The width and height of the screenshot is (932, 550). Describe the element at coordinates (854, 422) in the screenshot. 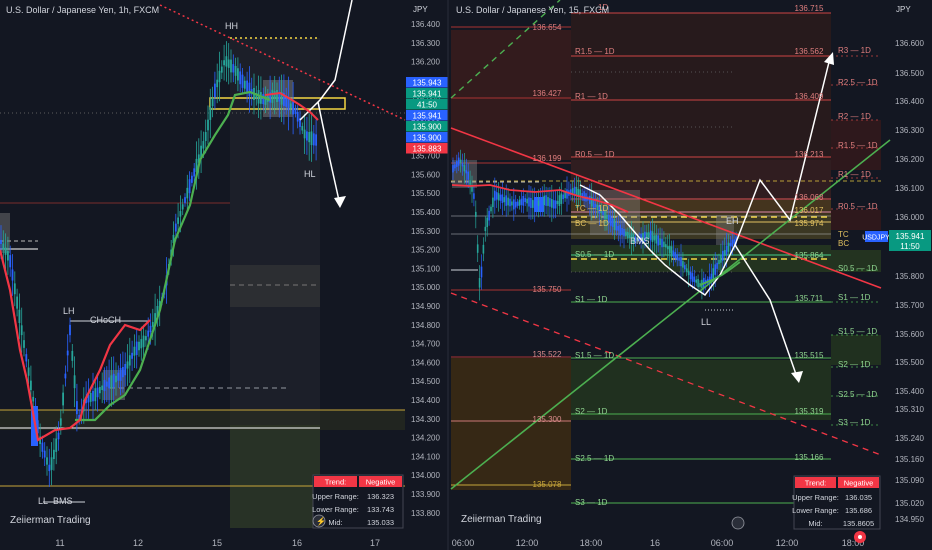

I see `rp-level-name-right: S3 — 1D` at that location.